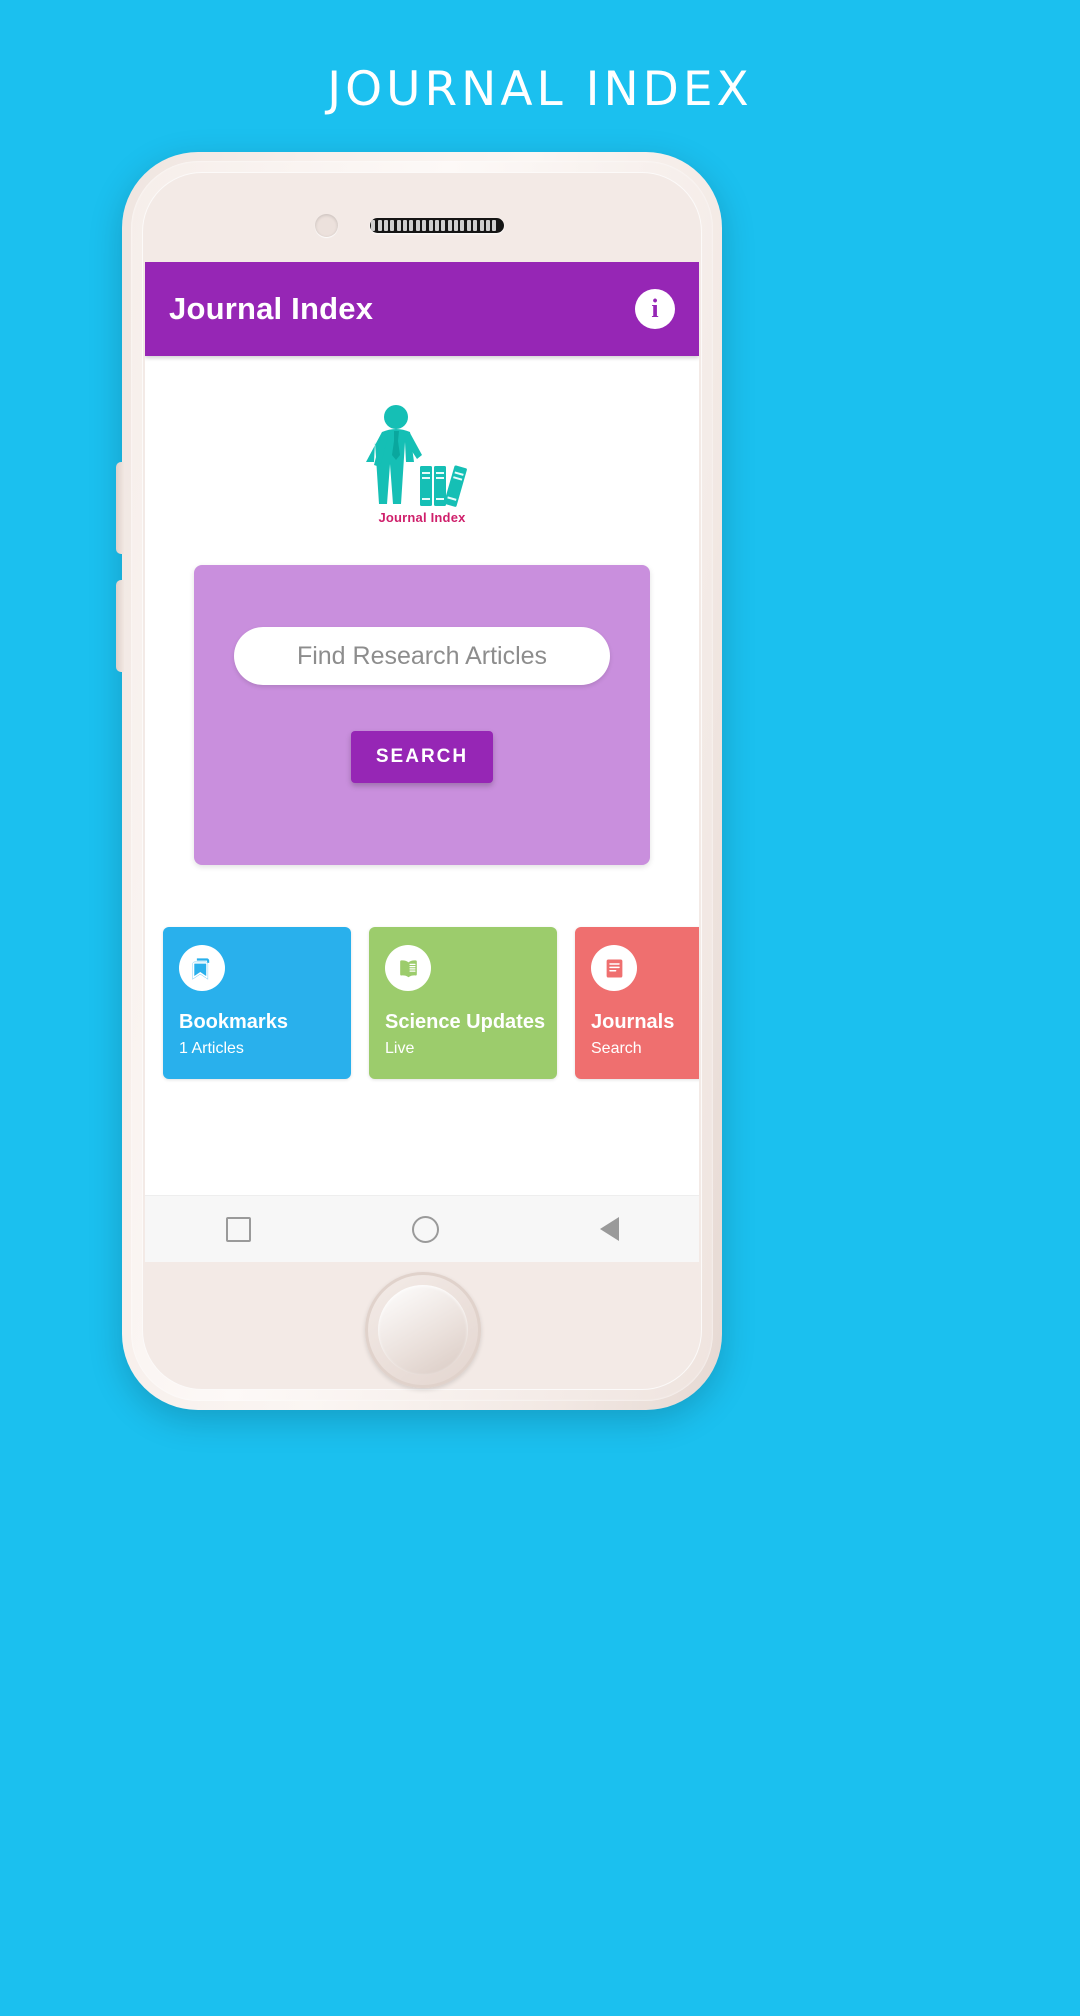  I want to click on tile-journals: Journals Search, so click(637, 1003).